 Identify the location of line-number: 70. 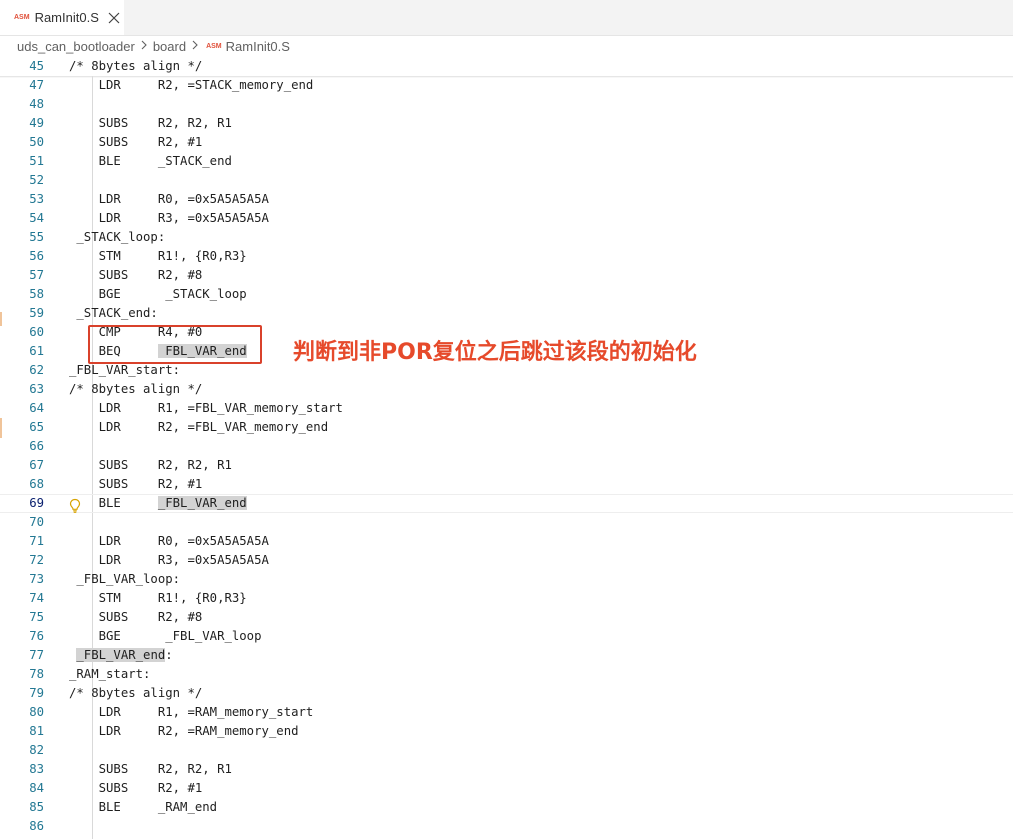
(36, 522).